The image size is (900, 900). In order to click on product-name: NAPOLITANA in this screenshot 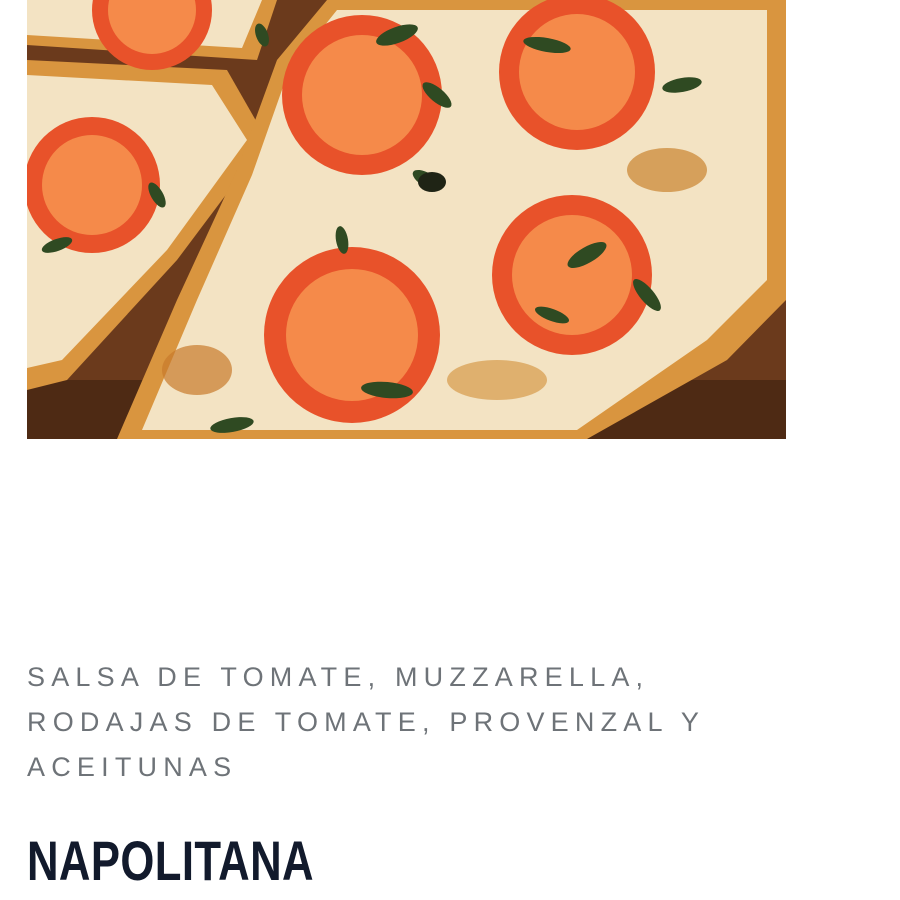, I will do `click(170, 860)`.